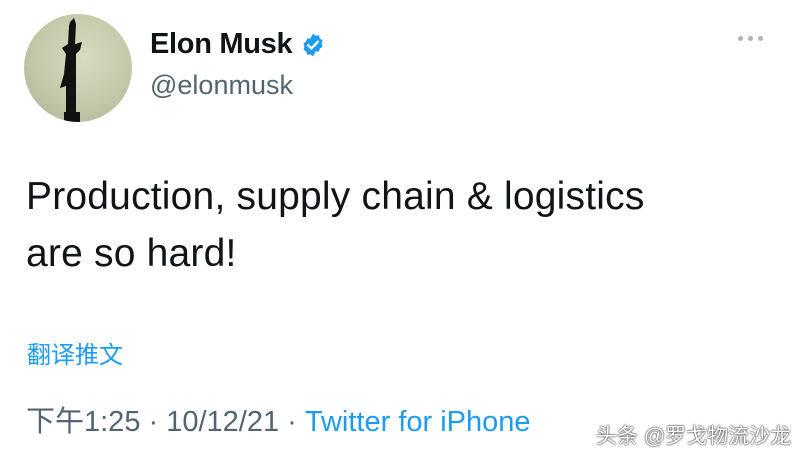 This screenshot has height=454, width=795. I want to click on source-link: Twitter for iPhone, so click(418, 422).